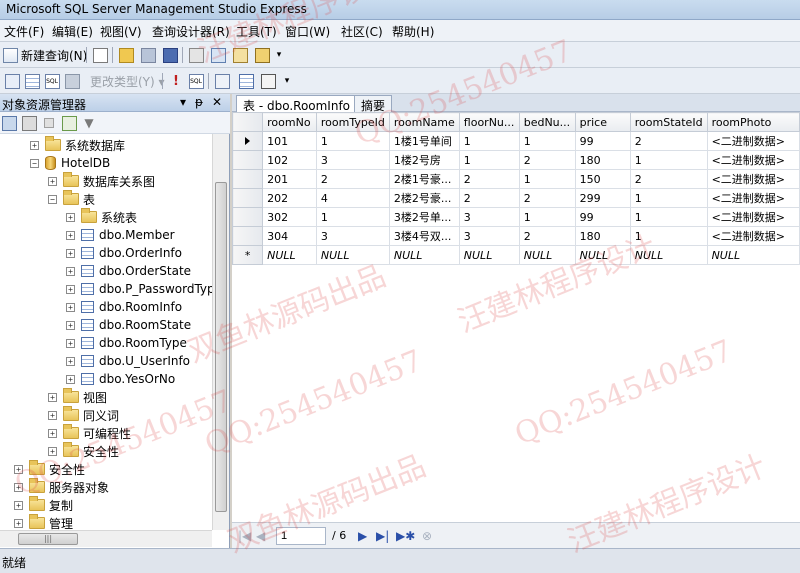  I want to click on tree-item-tables: − 表, so click(71, 199).